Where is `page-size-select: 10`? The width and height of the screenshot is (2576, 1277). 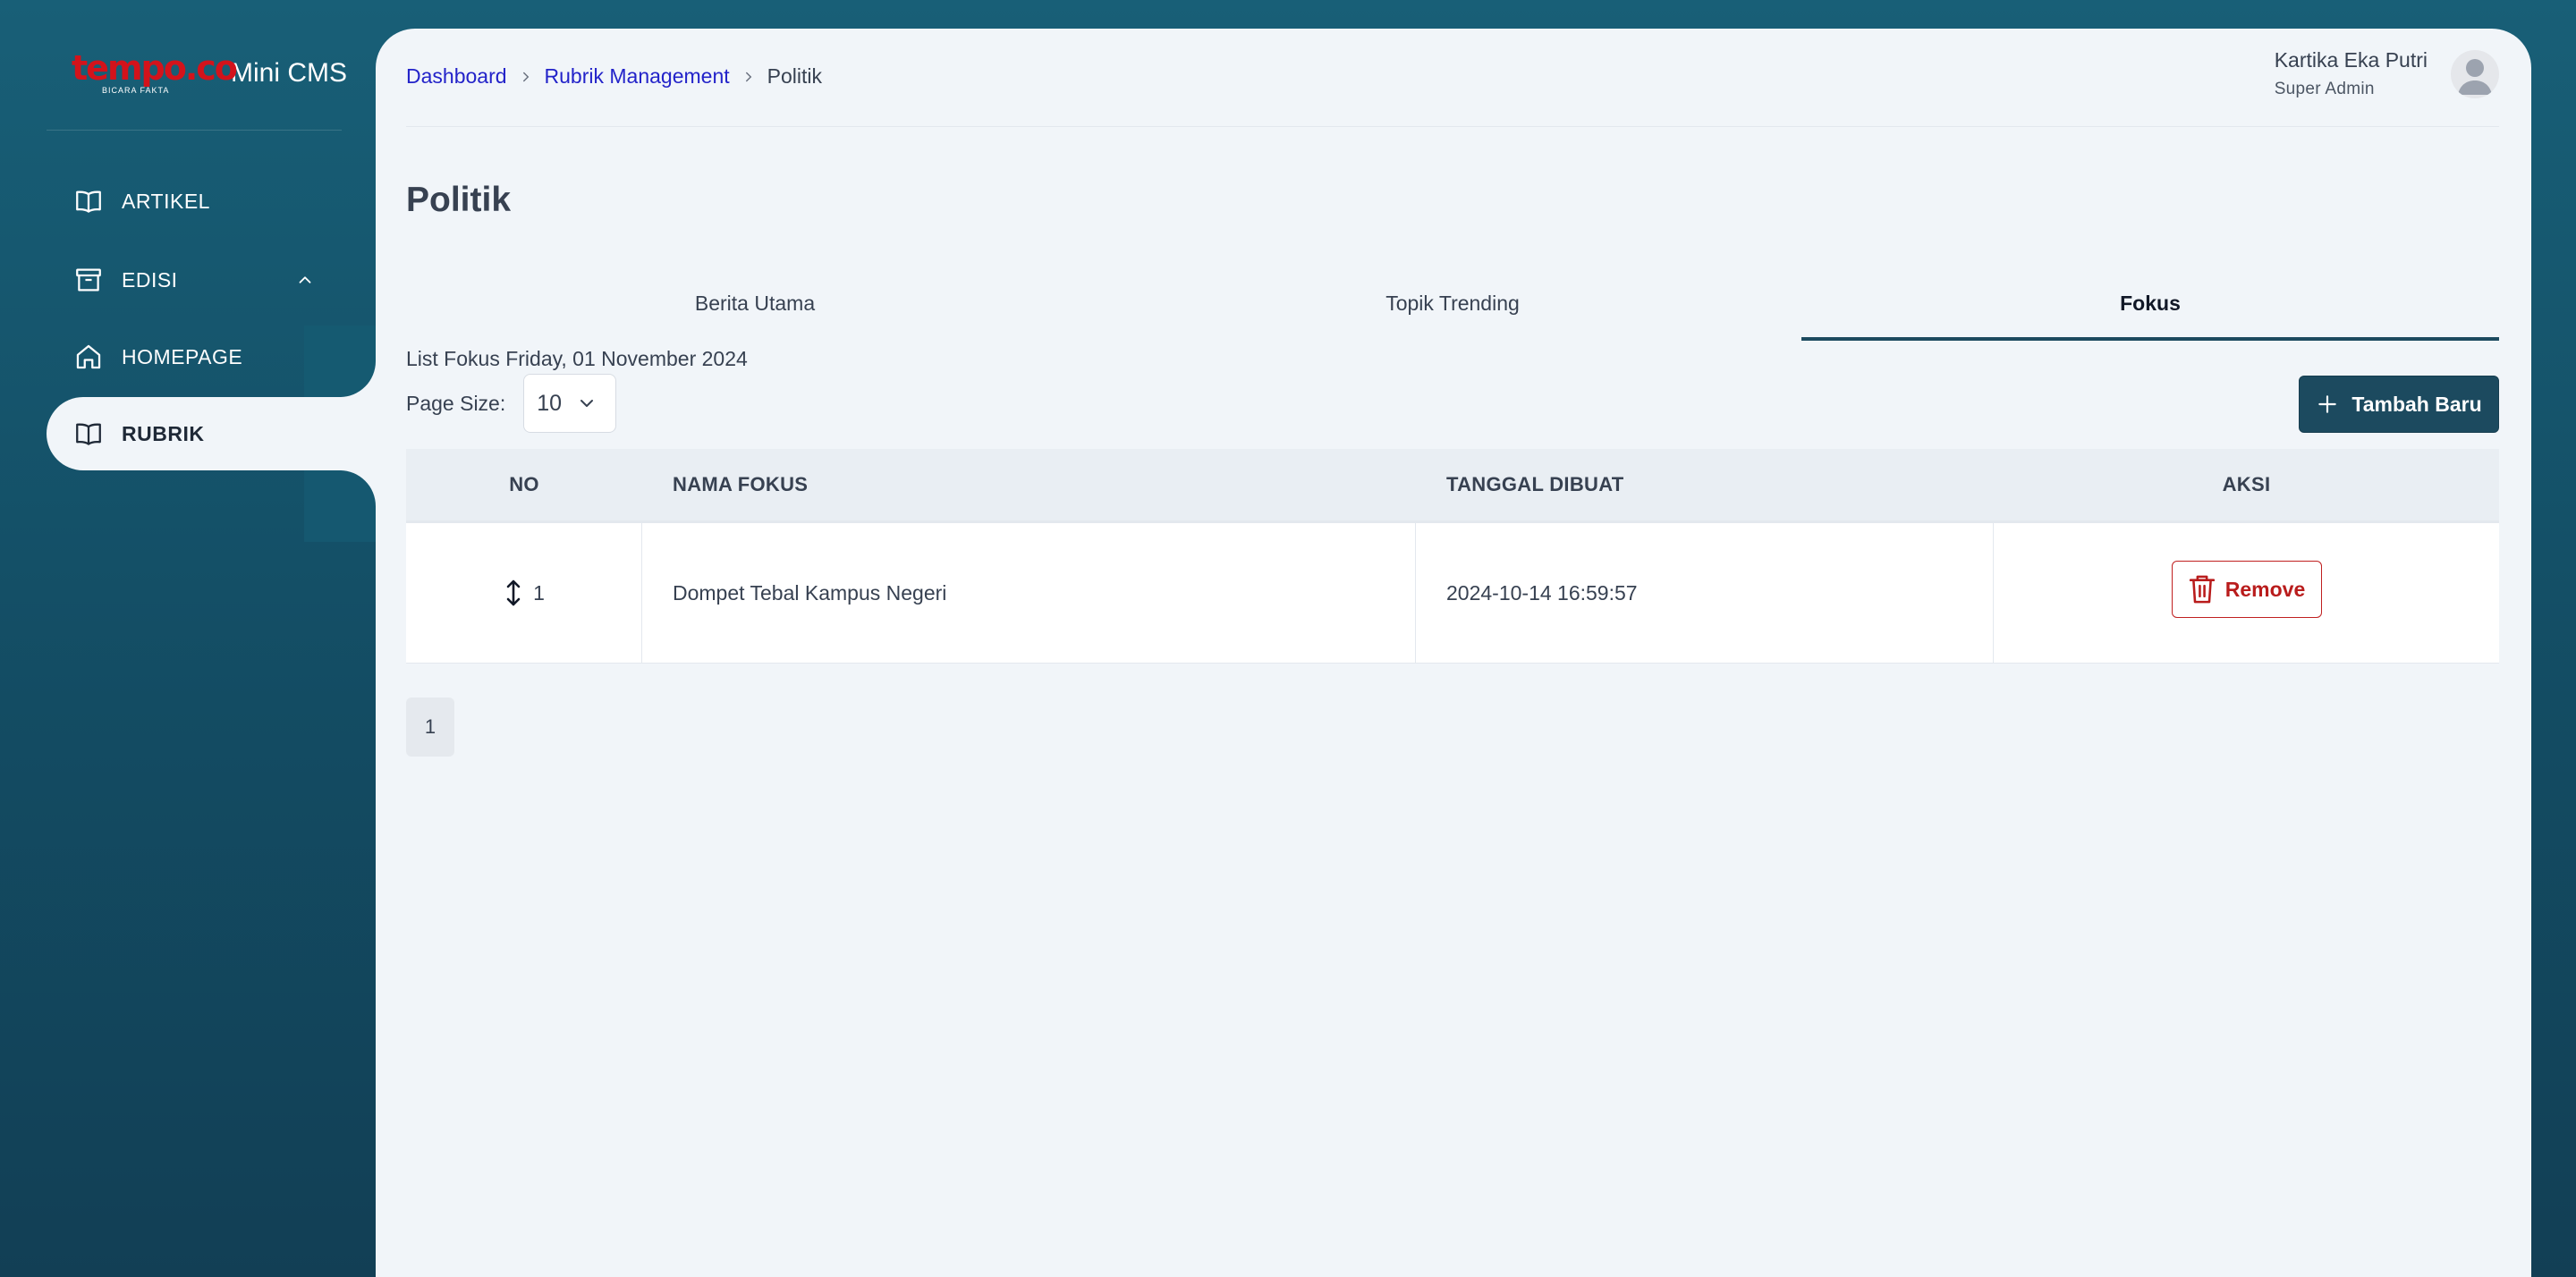 page-size-select: 10 is located at coordinates (570, 403).